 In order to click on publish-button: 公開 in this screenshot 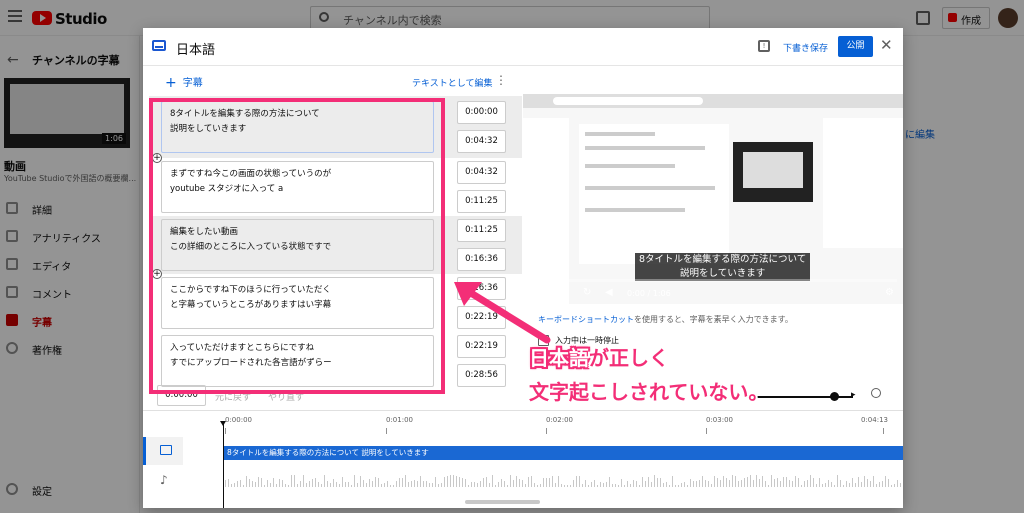, I will do `click(855, 46)`.